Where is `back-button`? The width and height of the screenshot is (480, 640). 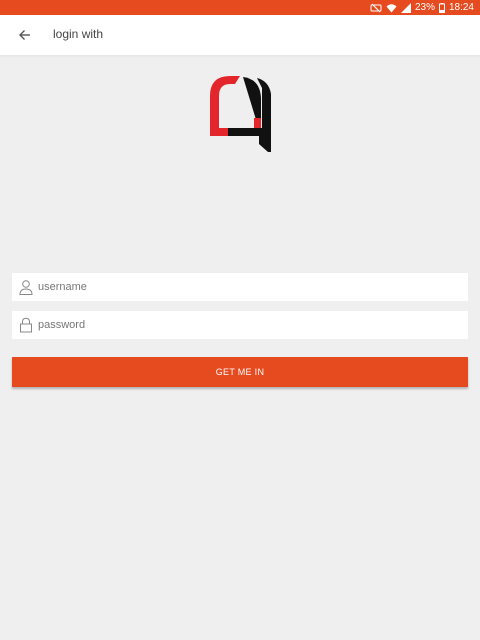 back-button is located at coordinates (25, 35).